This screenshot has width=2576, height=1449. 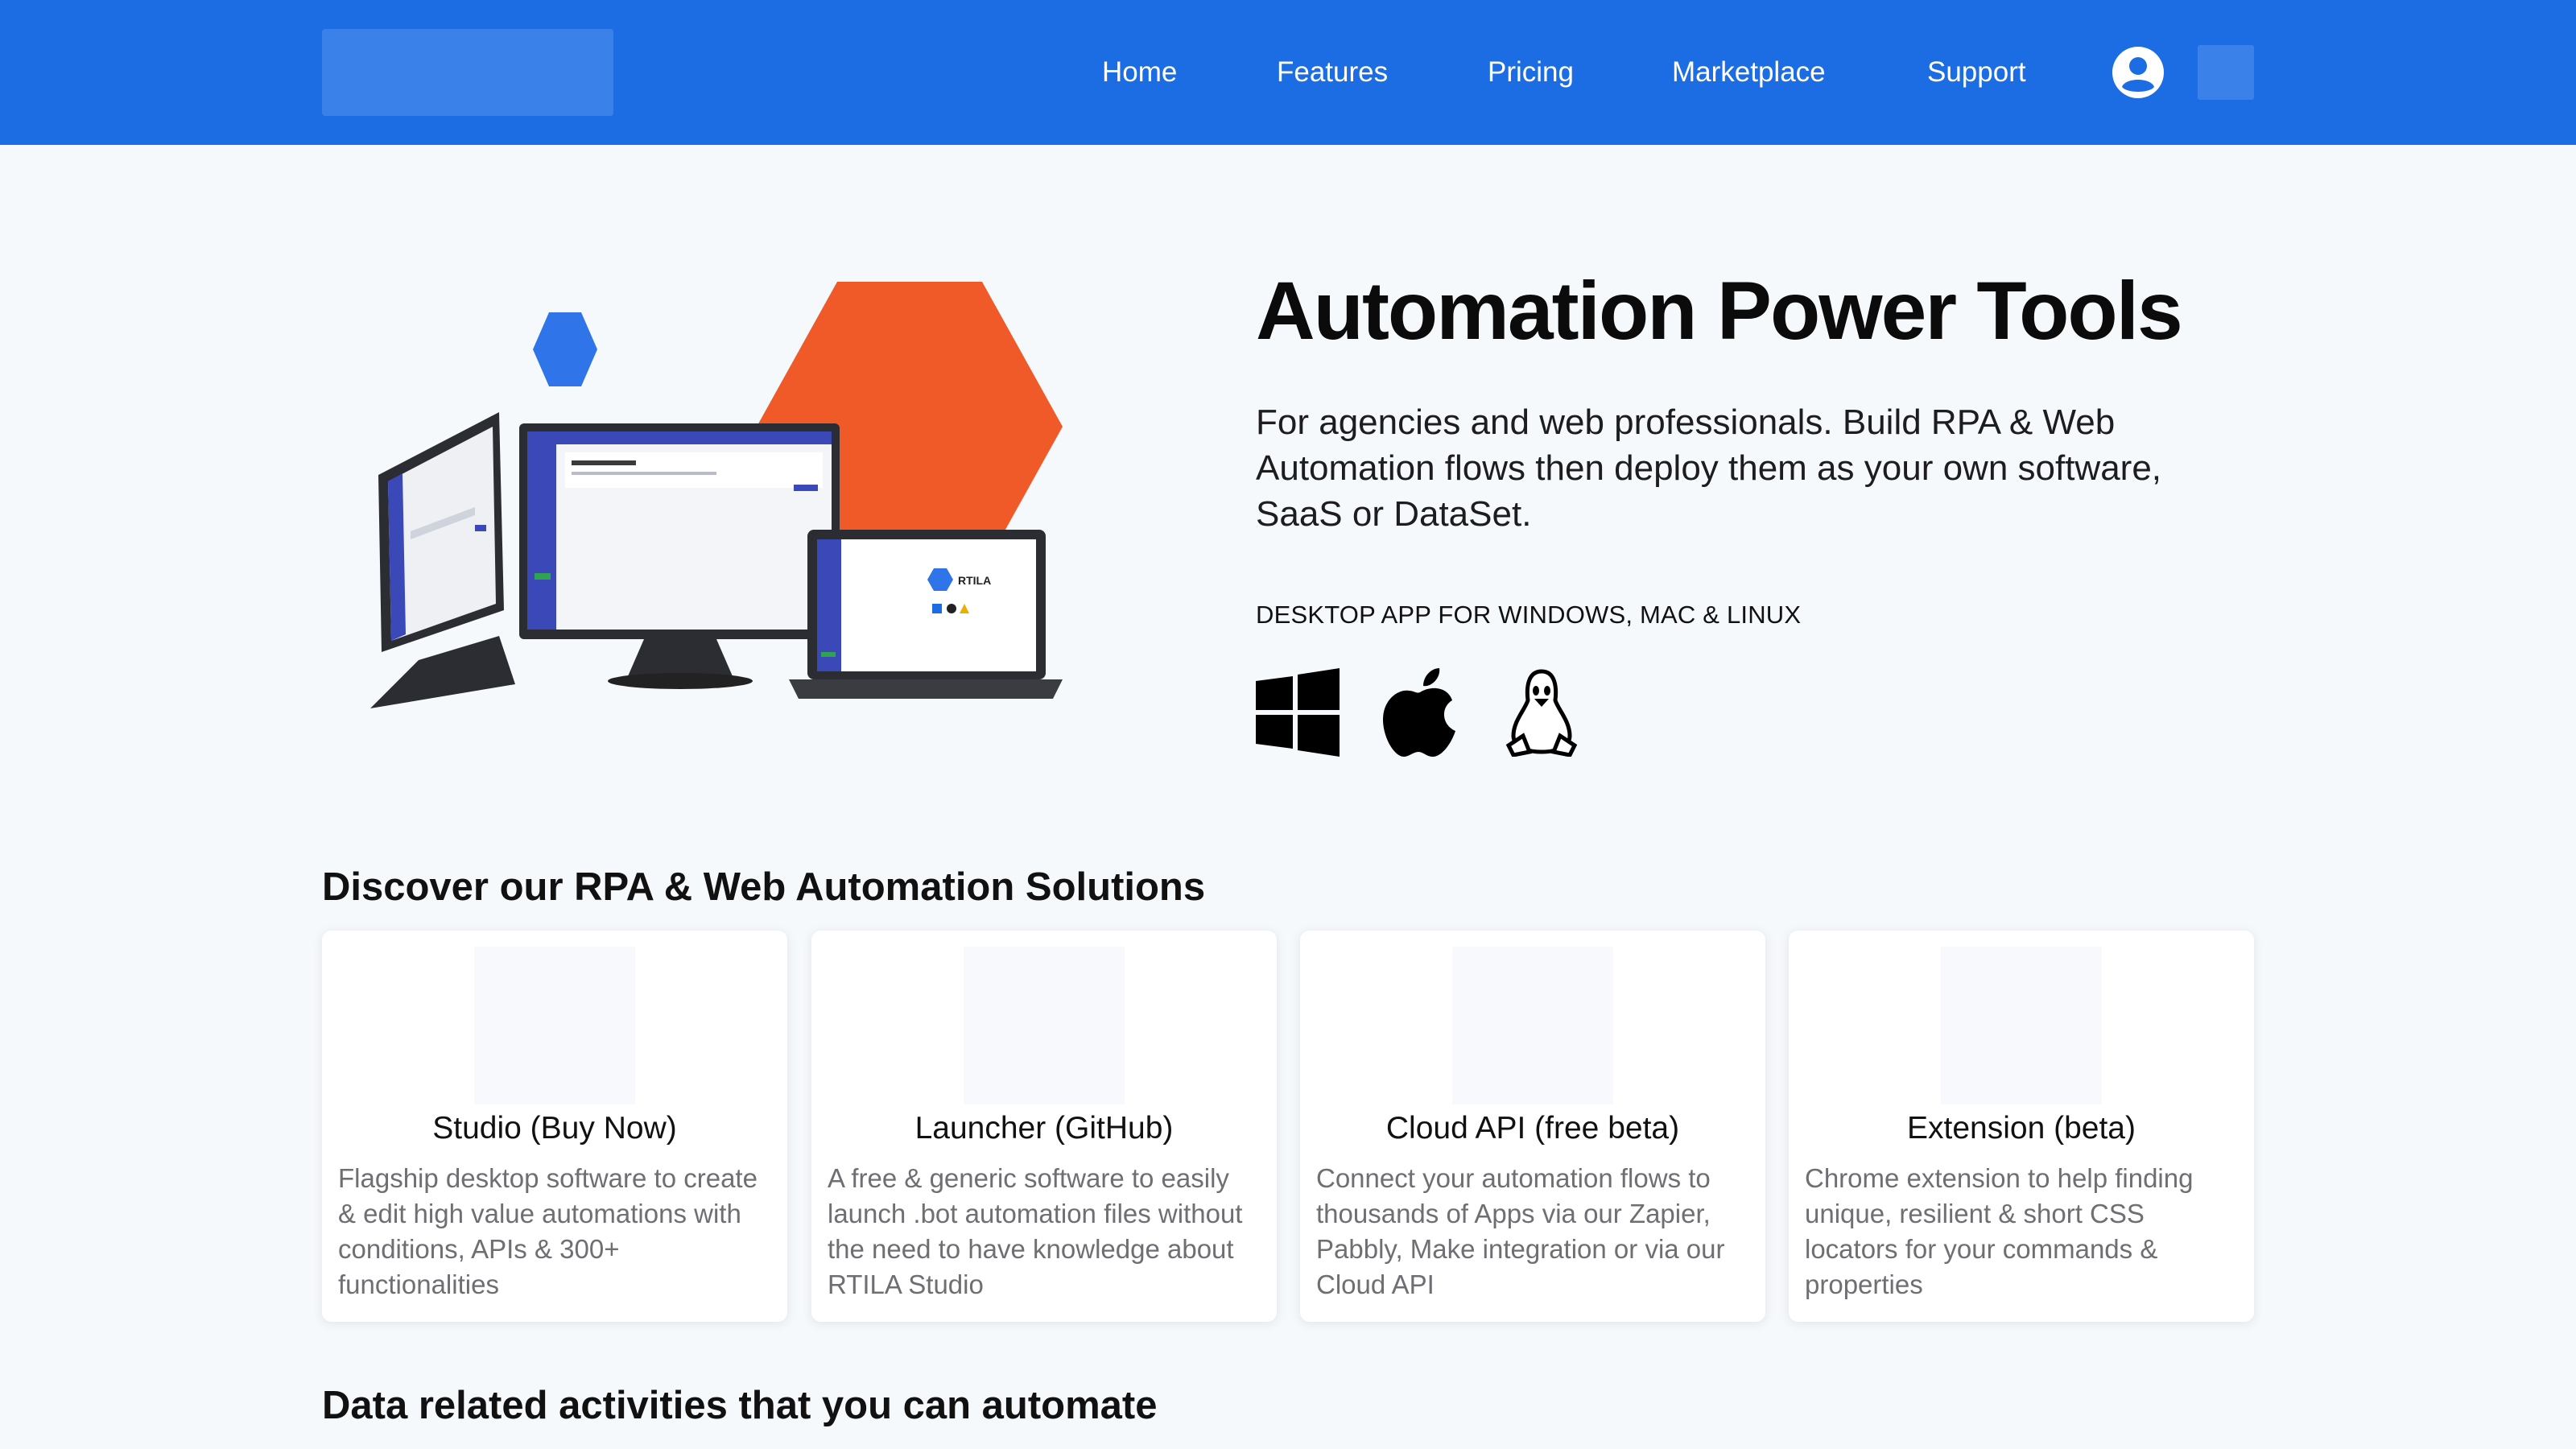 I want to click on nav-link-pricing: Pricing, so click(x=1531, y=72).